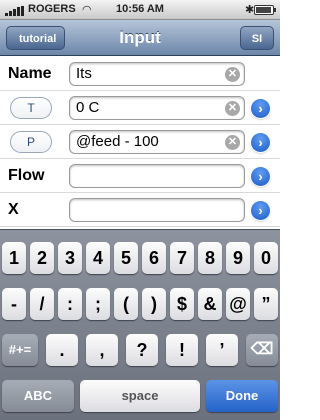 This screenshot has width=320, height=420. What do you see at coordinates (266, 258) in the screenshot?
I see `key-0: 0` at bounding box center [266, 258].